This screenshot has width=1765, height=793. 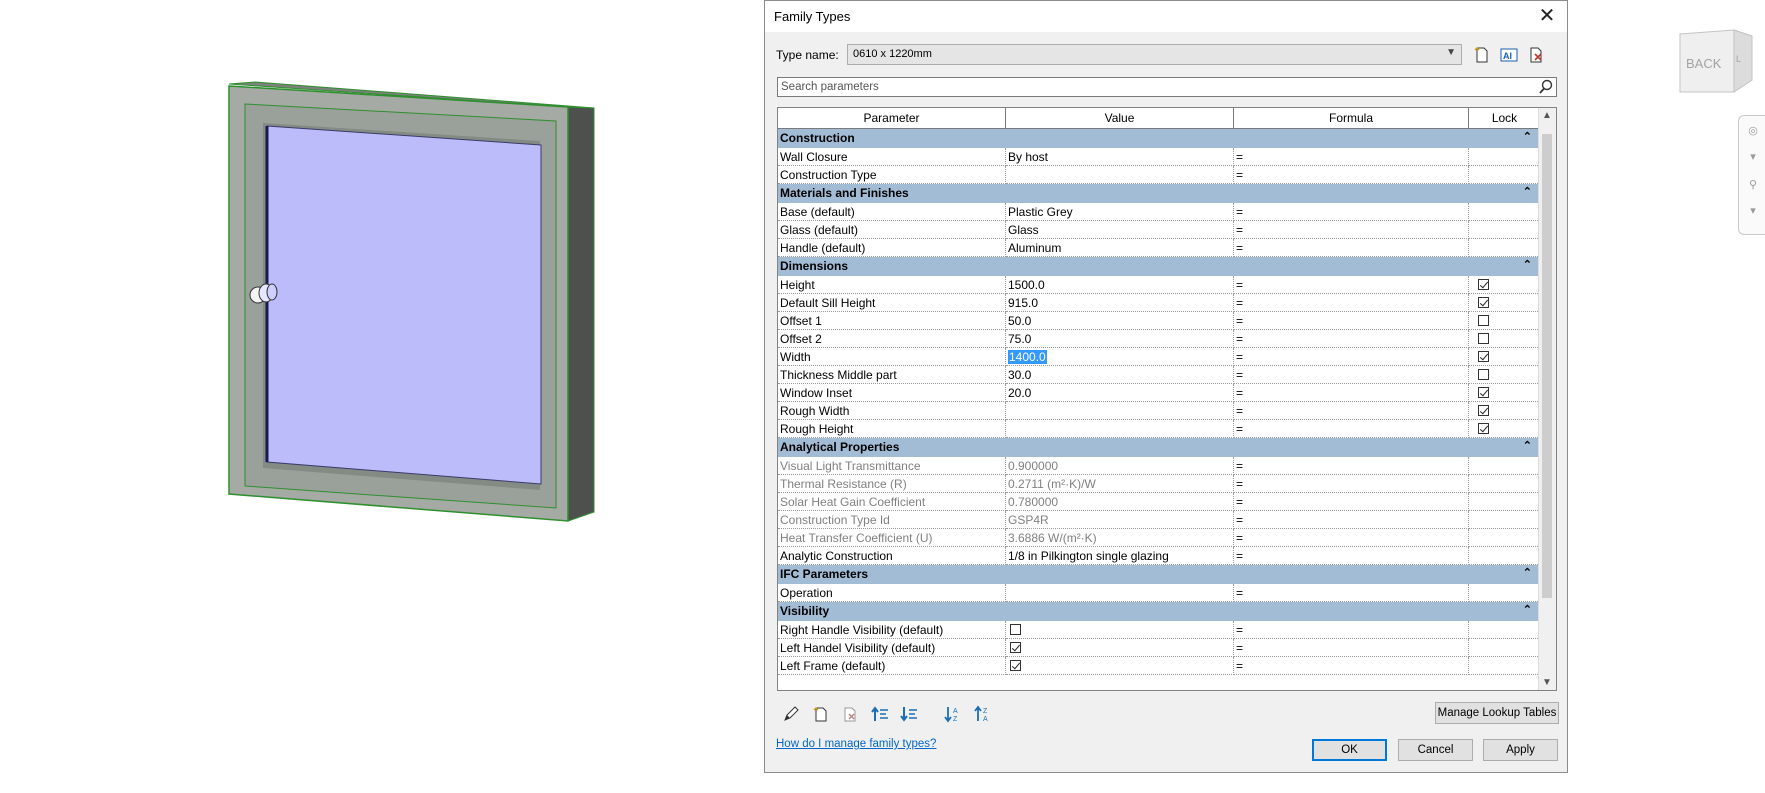 I want to click on table-row: Operation =, so click(x=1159, y=593).